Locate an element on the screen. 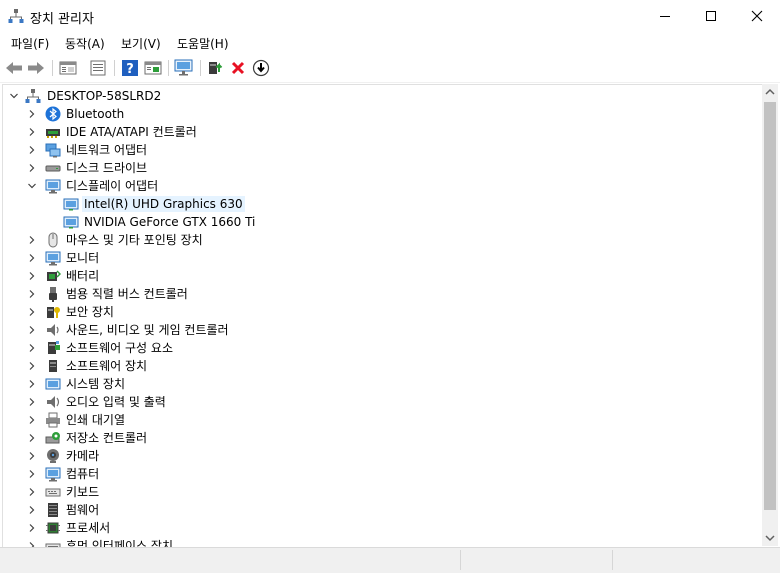 This screenshot has height=573, width=780. scan-hardware-button is located at coordinates (184, 68).